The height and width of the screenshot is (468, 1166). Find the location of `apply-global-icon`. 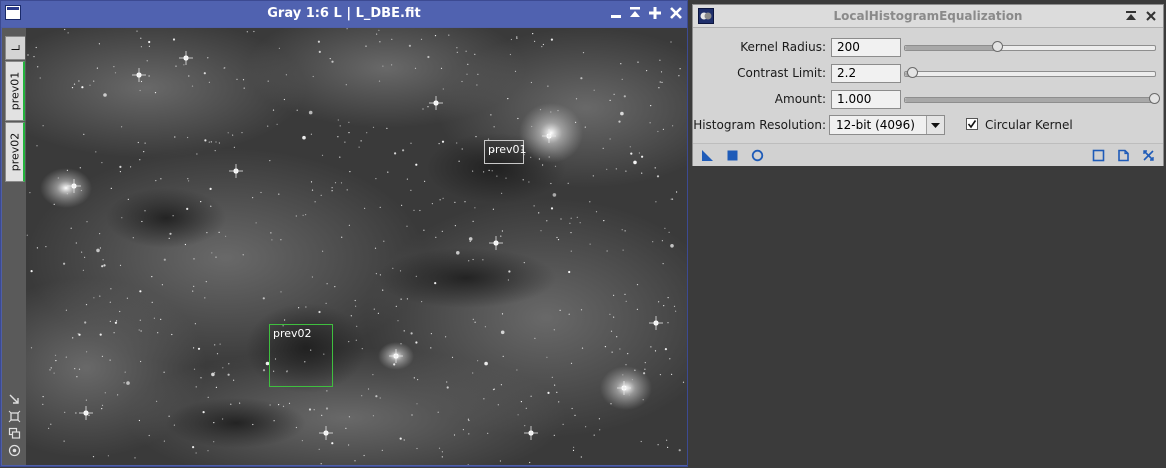

apply-global-icon is located at coordinates (757, 155).